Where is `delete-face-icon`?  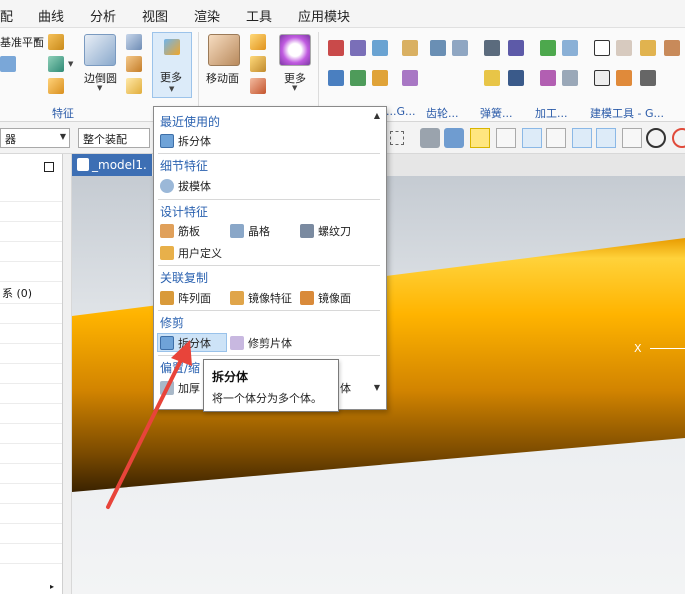
delete-face-icon is located at coordinates (258, 86).